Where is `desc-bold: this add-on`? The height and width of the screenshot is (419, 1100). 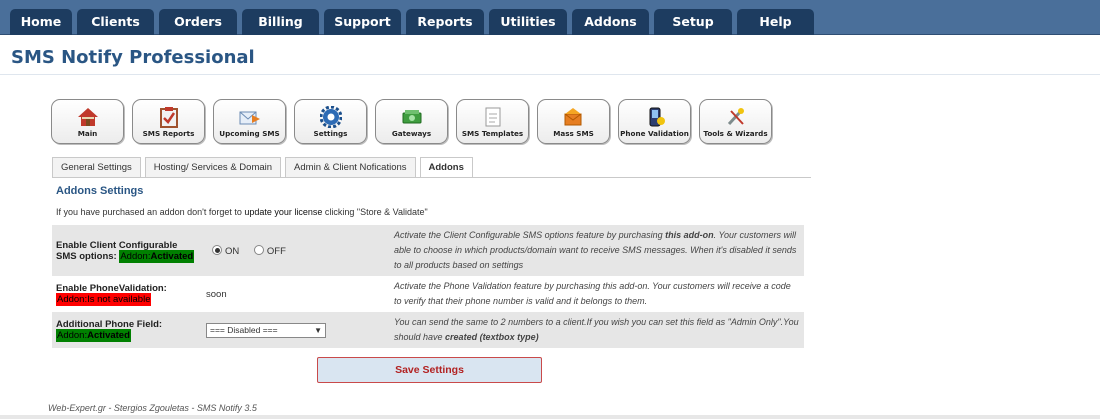 desc-bold: this add-on is located at coordinates (689, 235).